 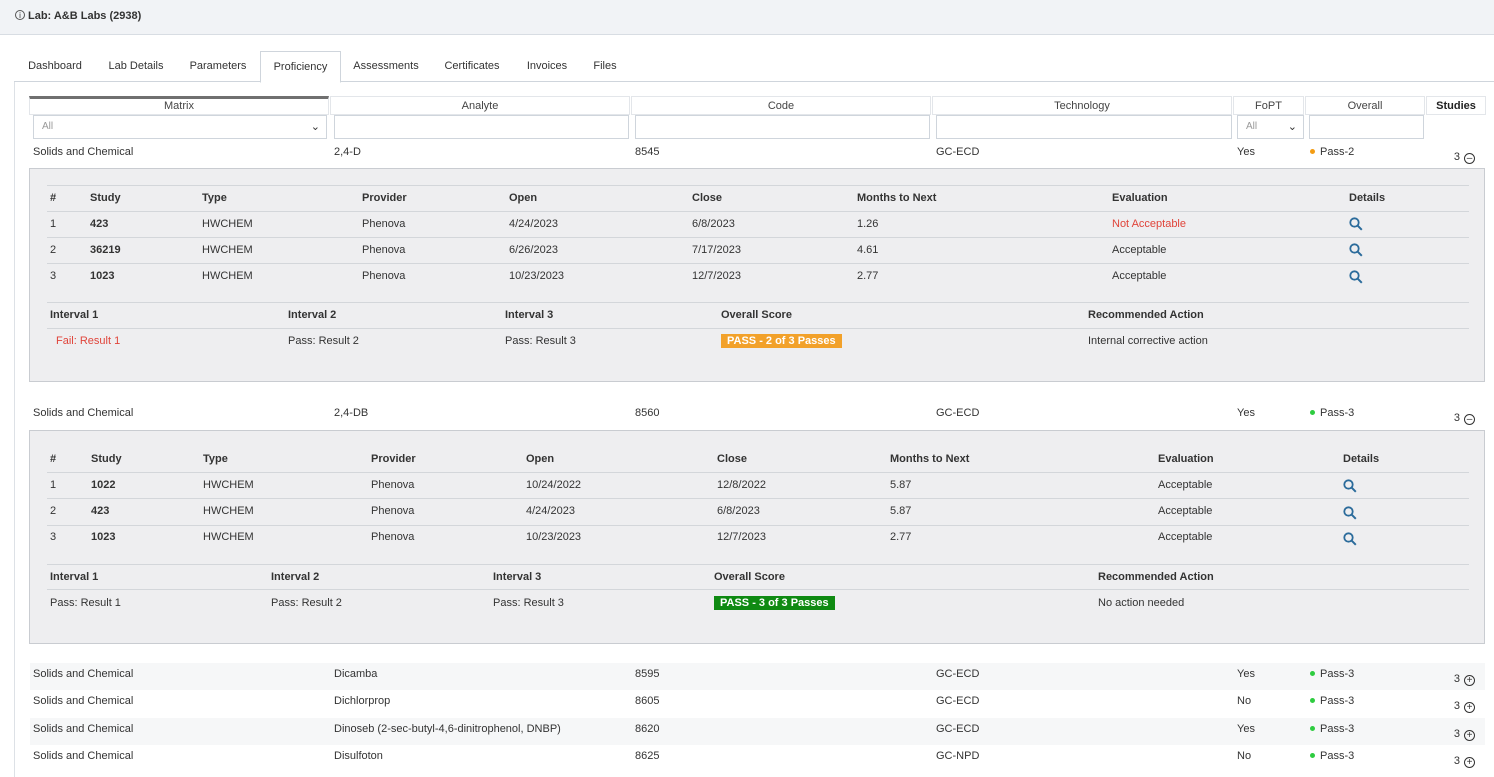 I want to click on lab-title: i Lab: A&B Labs (2938), so click(x=78, y=16).